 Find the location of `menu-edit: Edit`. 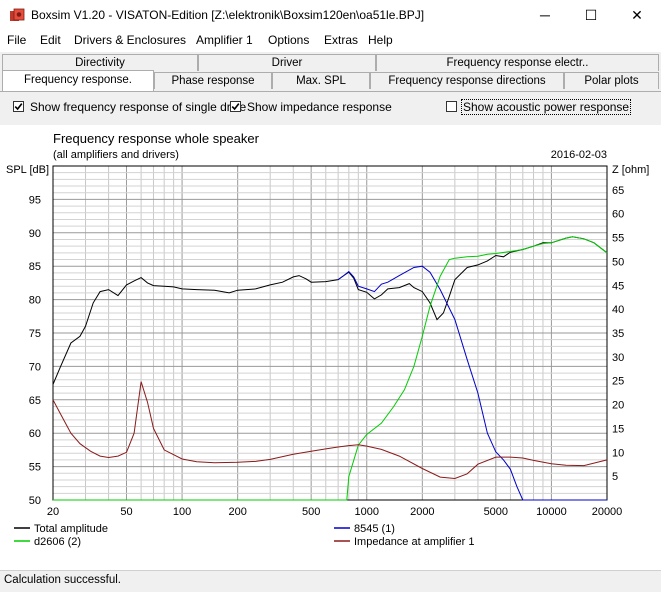

menu-edit: Edit is located at coordinates (50, 40).